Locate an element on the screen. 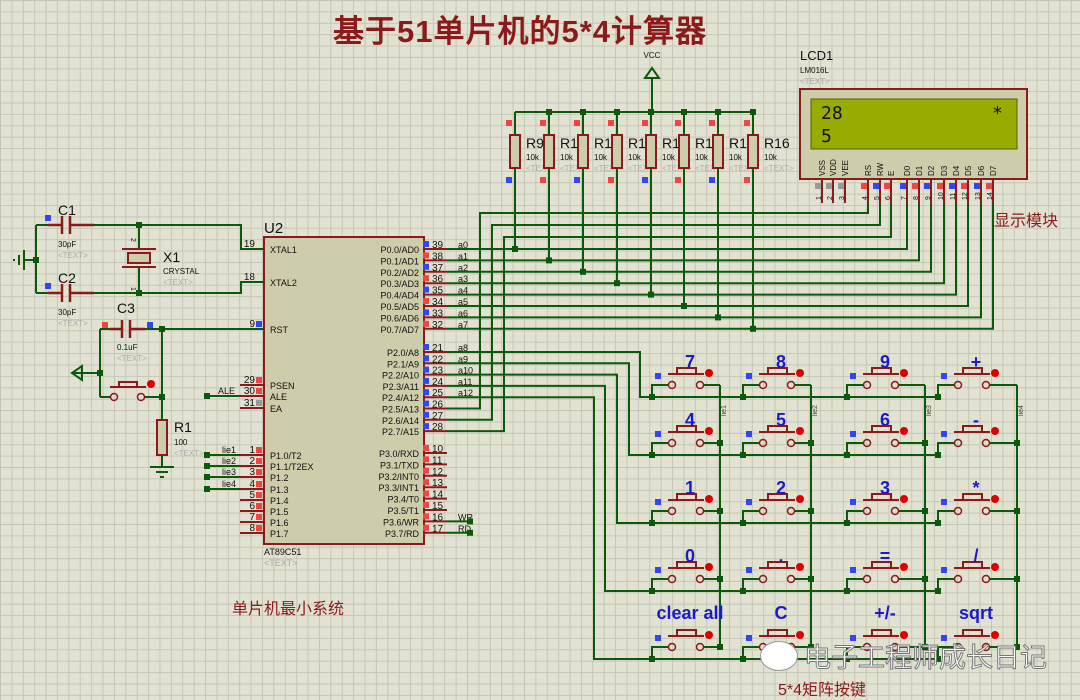 The height and width of the screenshot is (700, 1080). pin-number: 8 is located at coordinates (252, 528).